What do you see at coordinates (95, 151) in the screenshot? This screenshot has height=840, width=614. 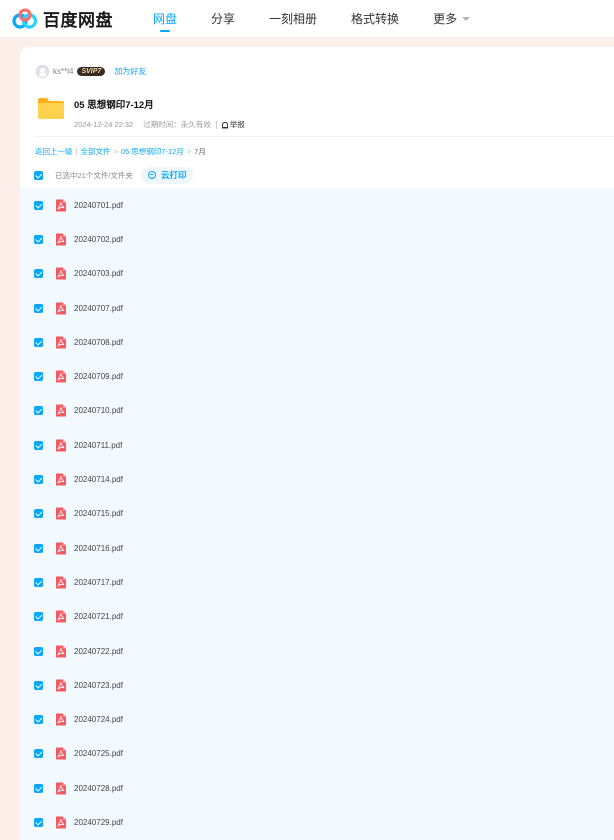 I see `breadcrumb-all-files: 全部文件` at bounding box center [95, 151].